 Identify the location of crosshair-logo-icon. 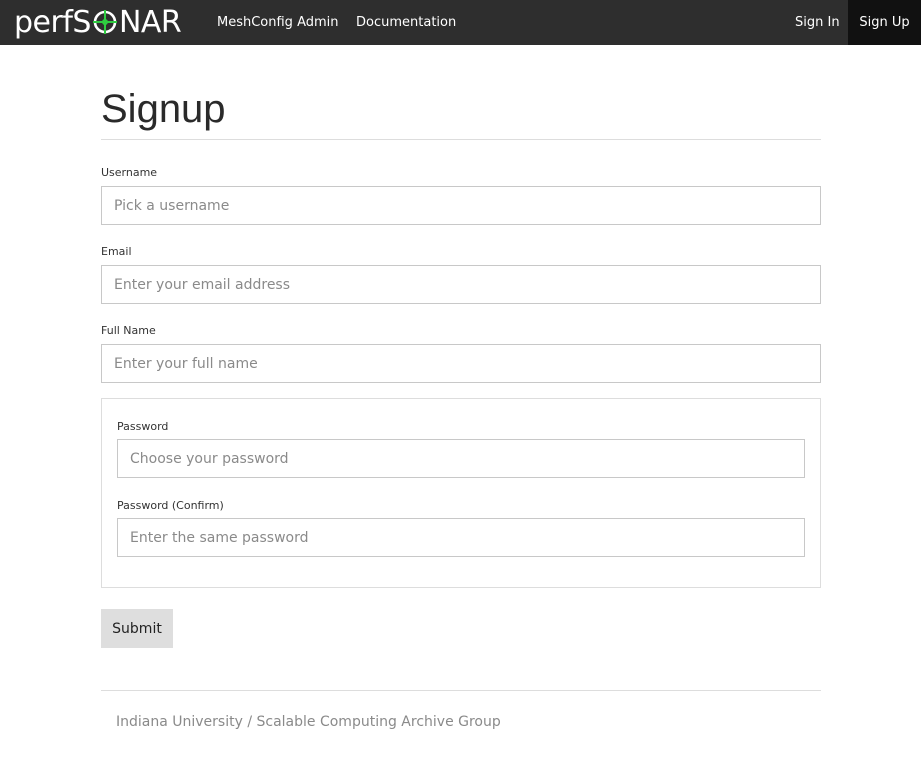
(104, 22).